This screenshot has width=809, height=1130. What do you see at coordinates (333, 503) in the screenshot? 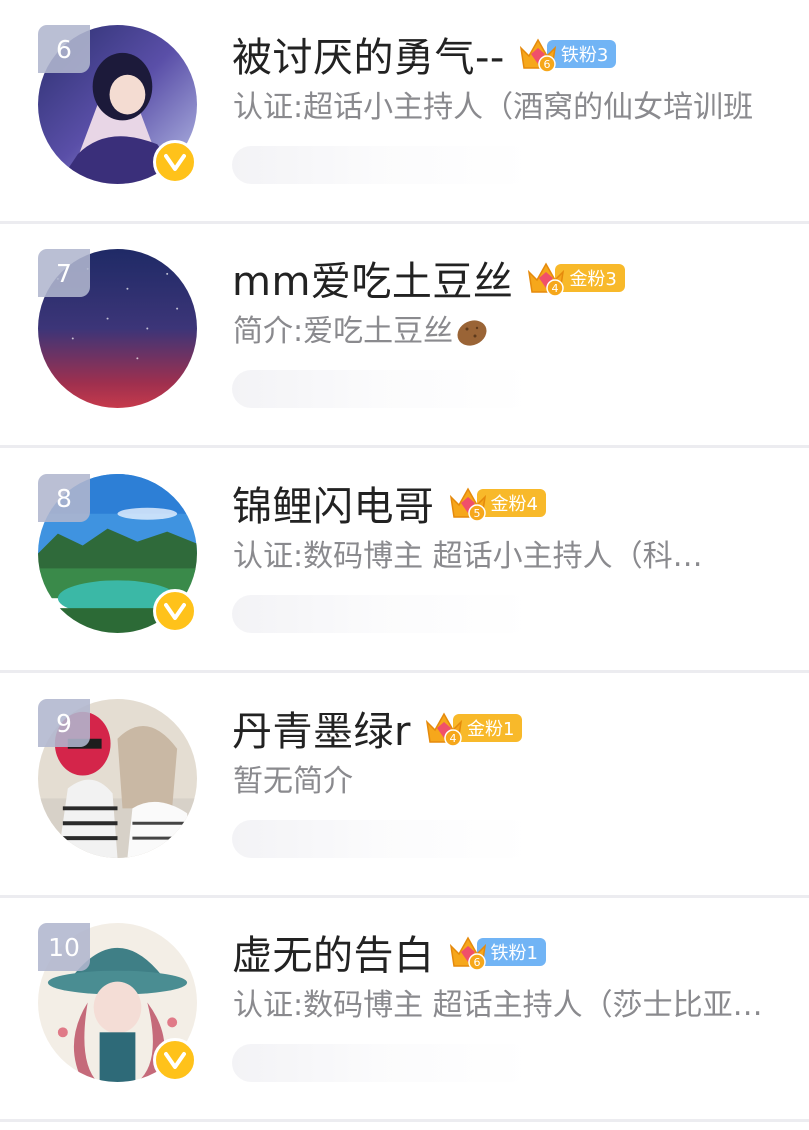
I see `user-name: 锦鲤闪电哥` at bounding box center [333, 503].